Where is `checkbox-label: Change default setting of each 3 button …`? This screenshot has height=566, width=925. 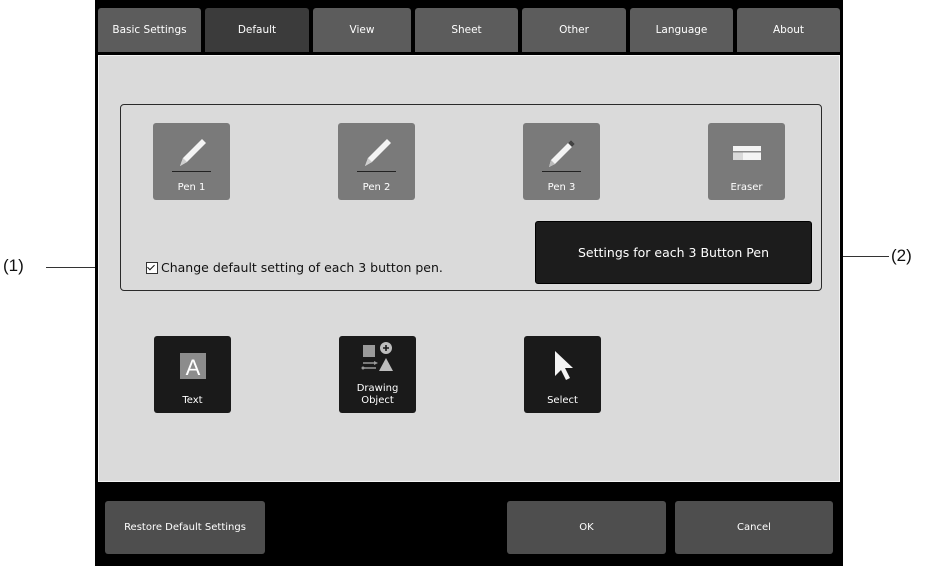 checkbox-label: Change default setting of each 3 button … is located at coordinates (302, 267).